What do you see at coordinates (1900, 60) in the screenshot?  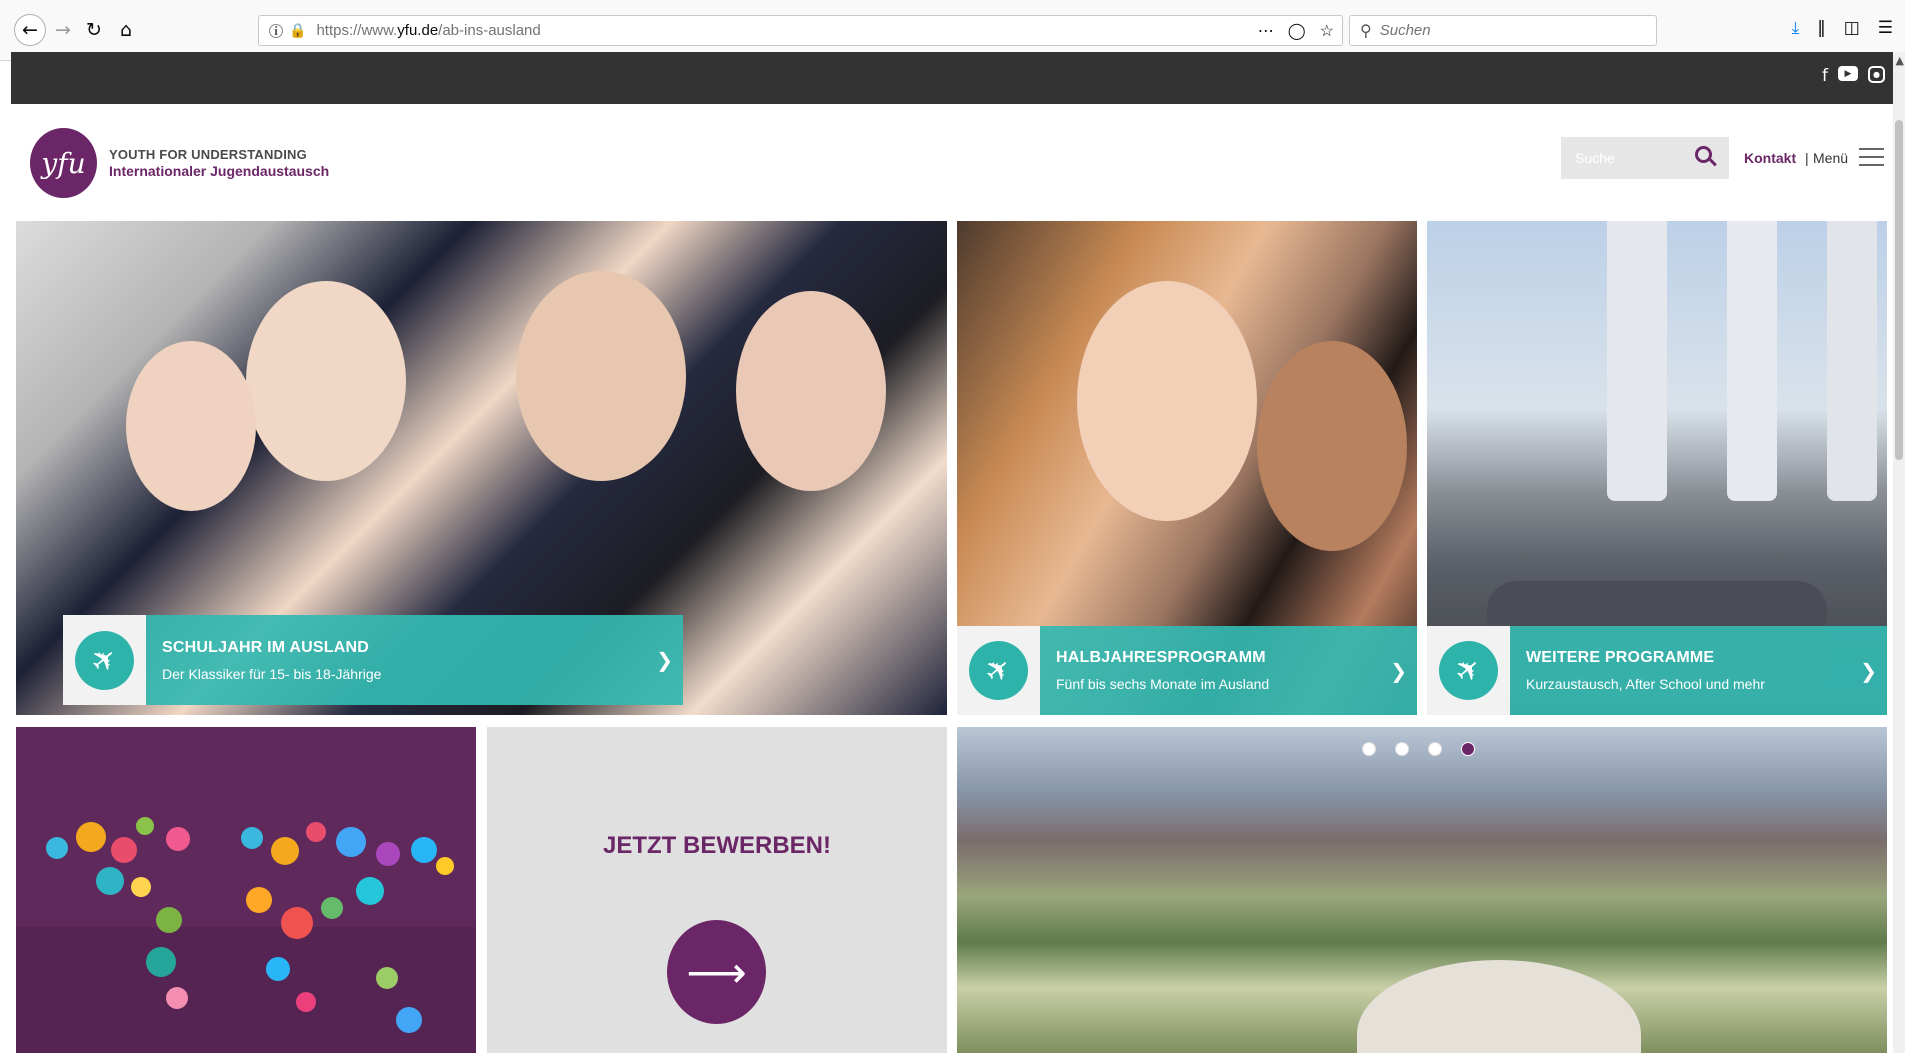 I see `scroll-up-icon: ▲` at bounding box center [1900, 60].